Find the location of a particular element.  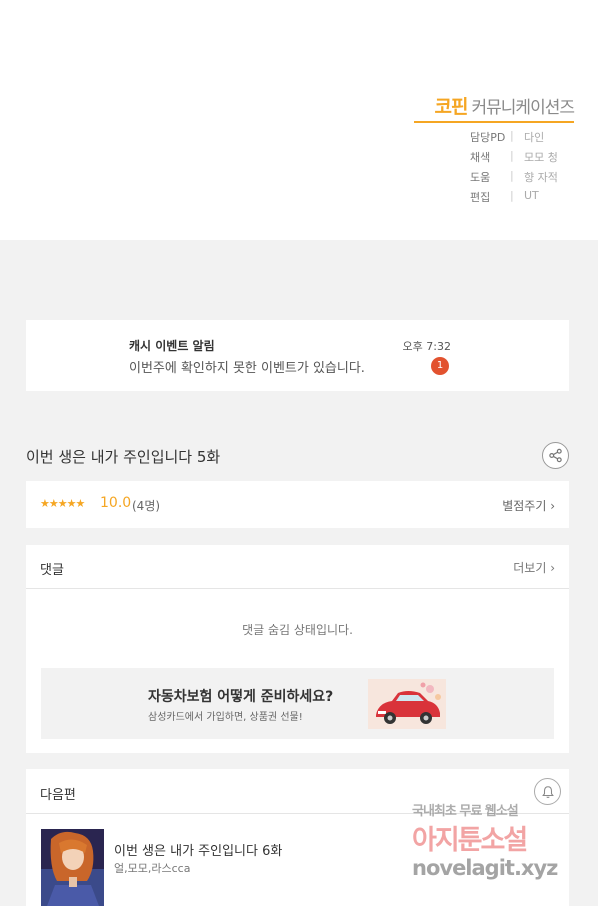

rating-count: (4명) is located at coordinates (146, 506).